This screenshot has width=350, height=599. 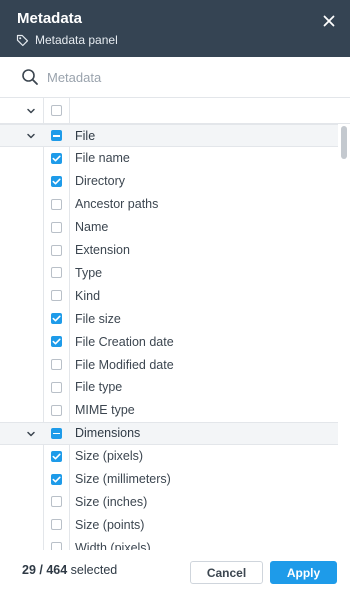 What do you see at coordinates (102, 250) in the screenshot?
I see `field-label: Extension` at bounding box center [102, 250].